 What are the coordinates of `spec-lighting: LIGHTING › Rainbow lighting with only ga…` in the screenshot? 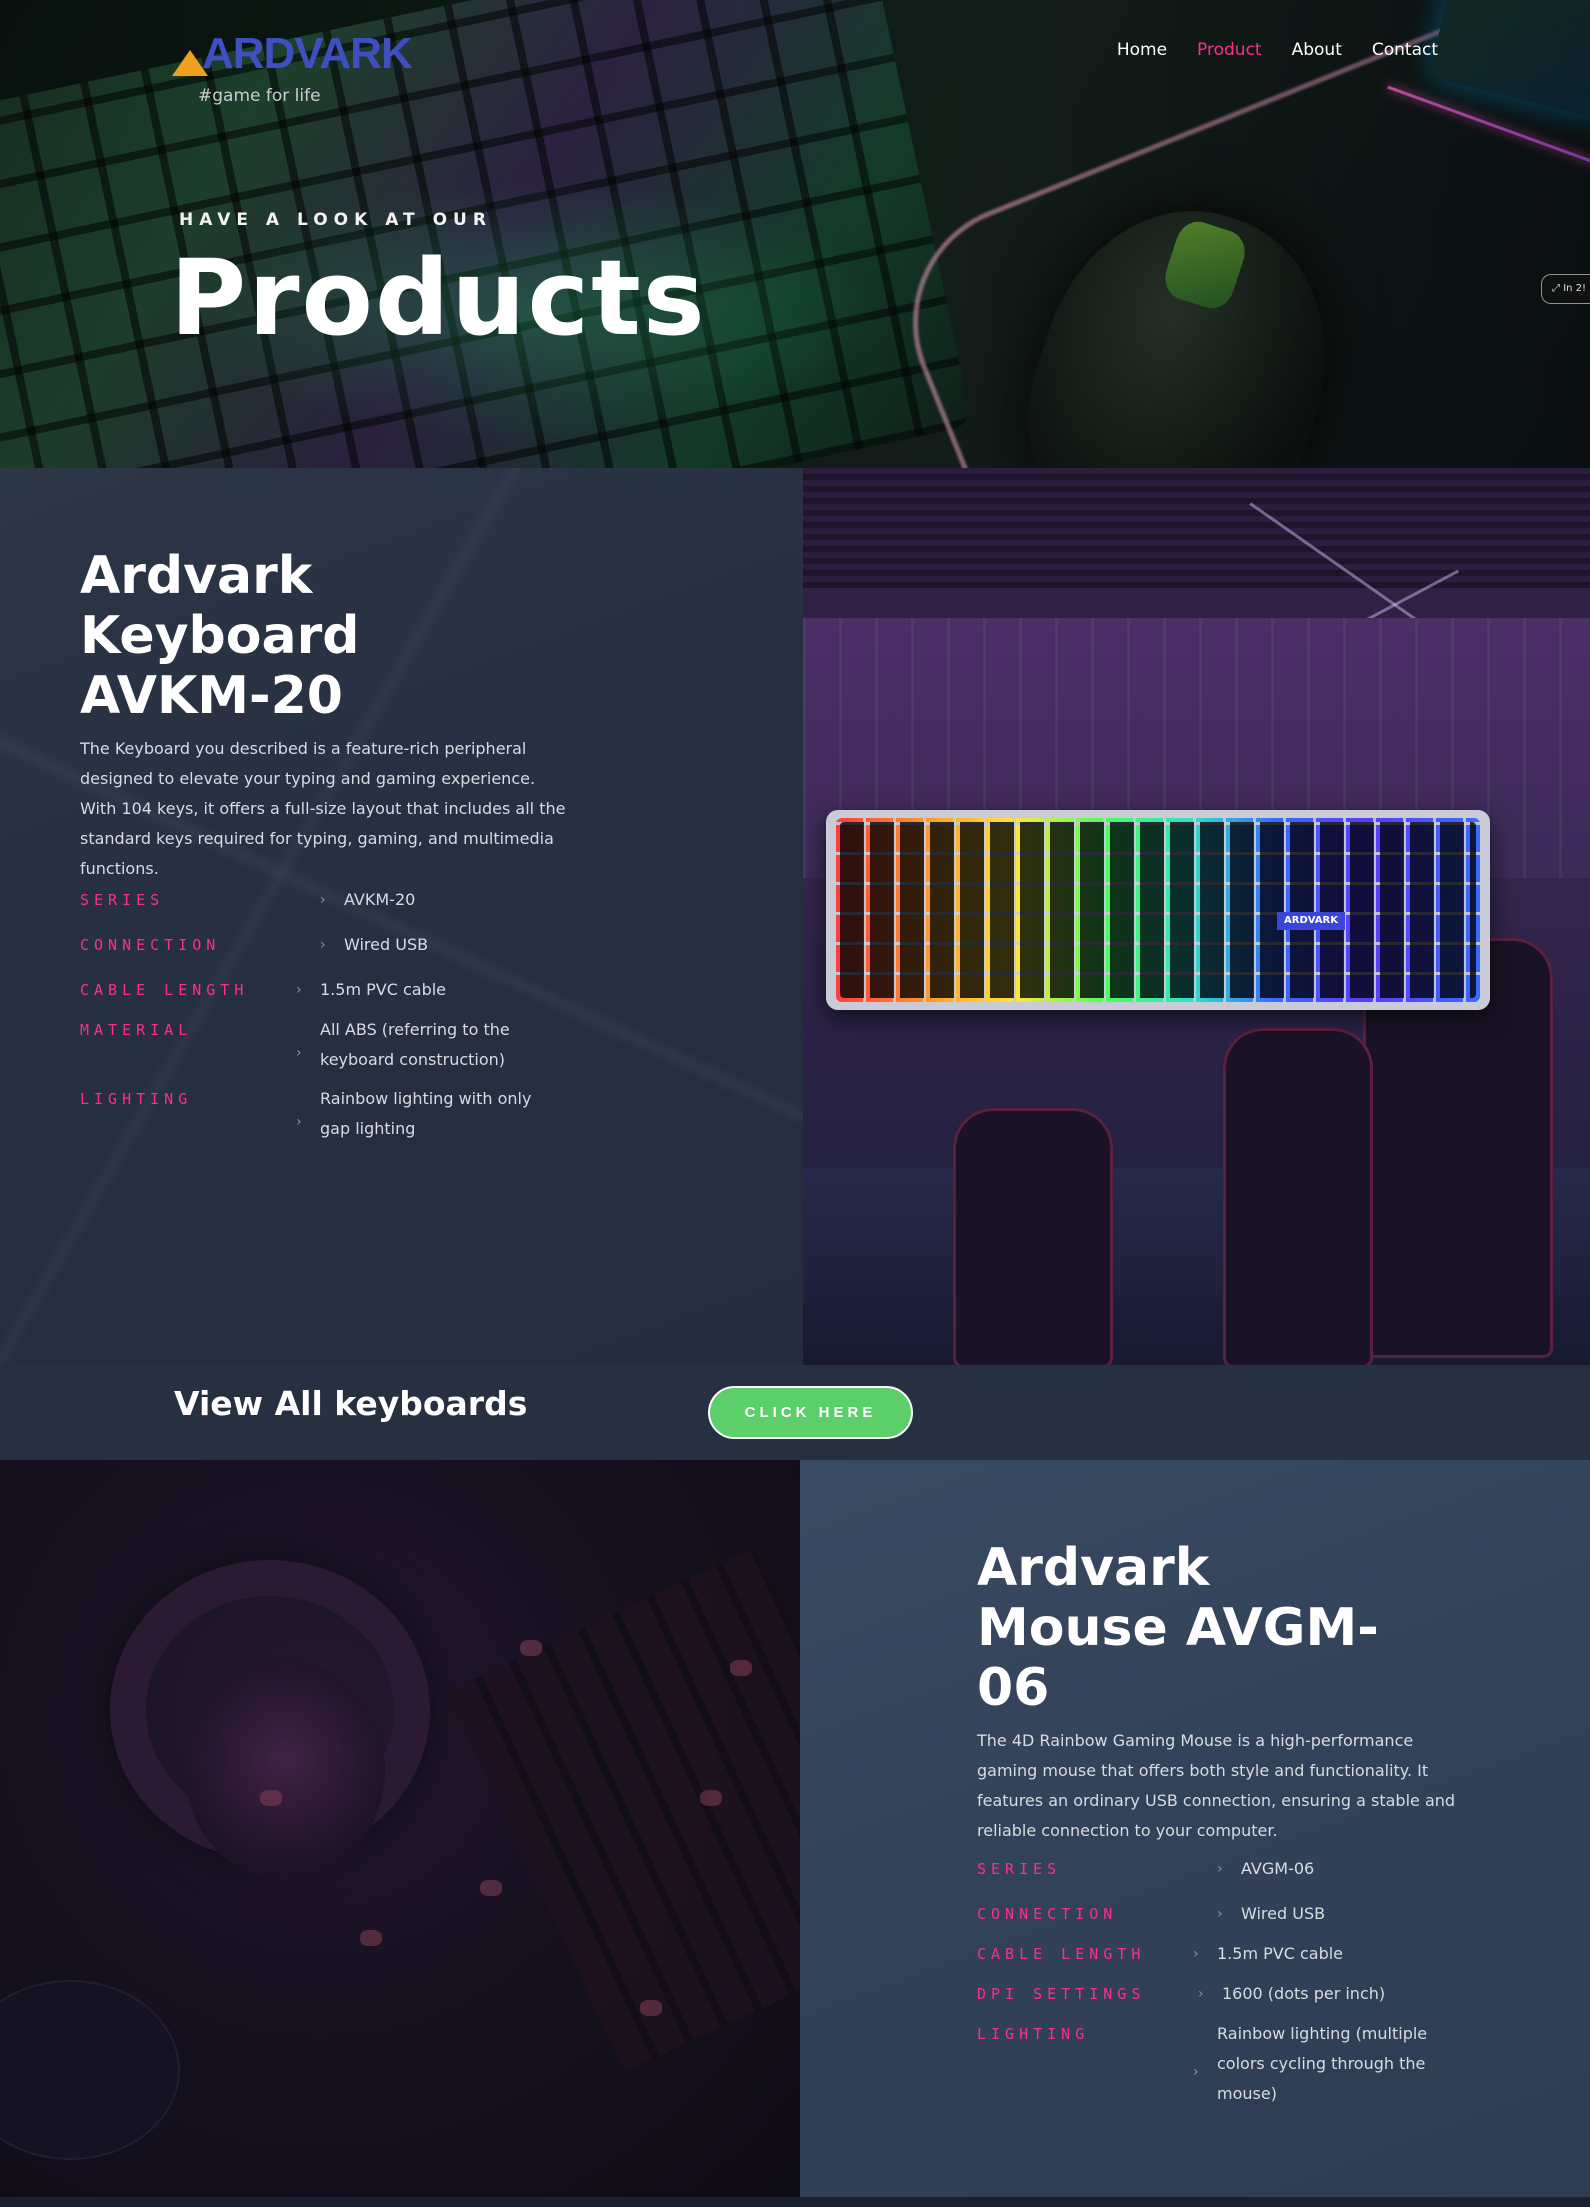 It's located at (305, 1116).